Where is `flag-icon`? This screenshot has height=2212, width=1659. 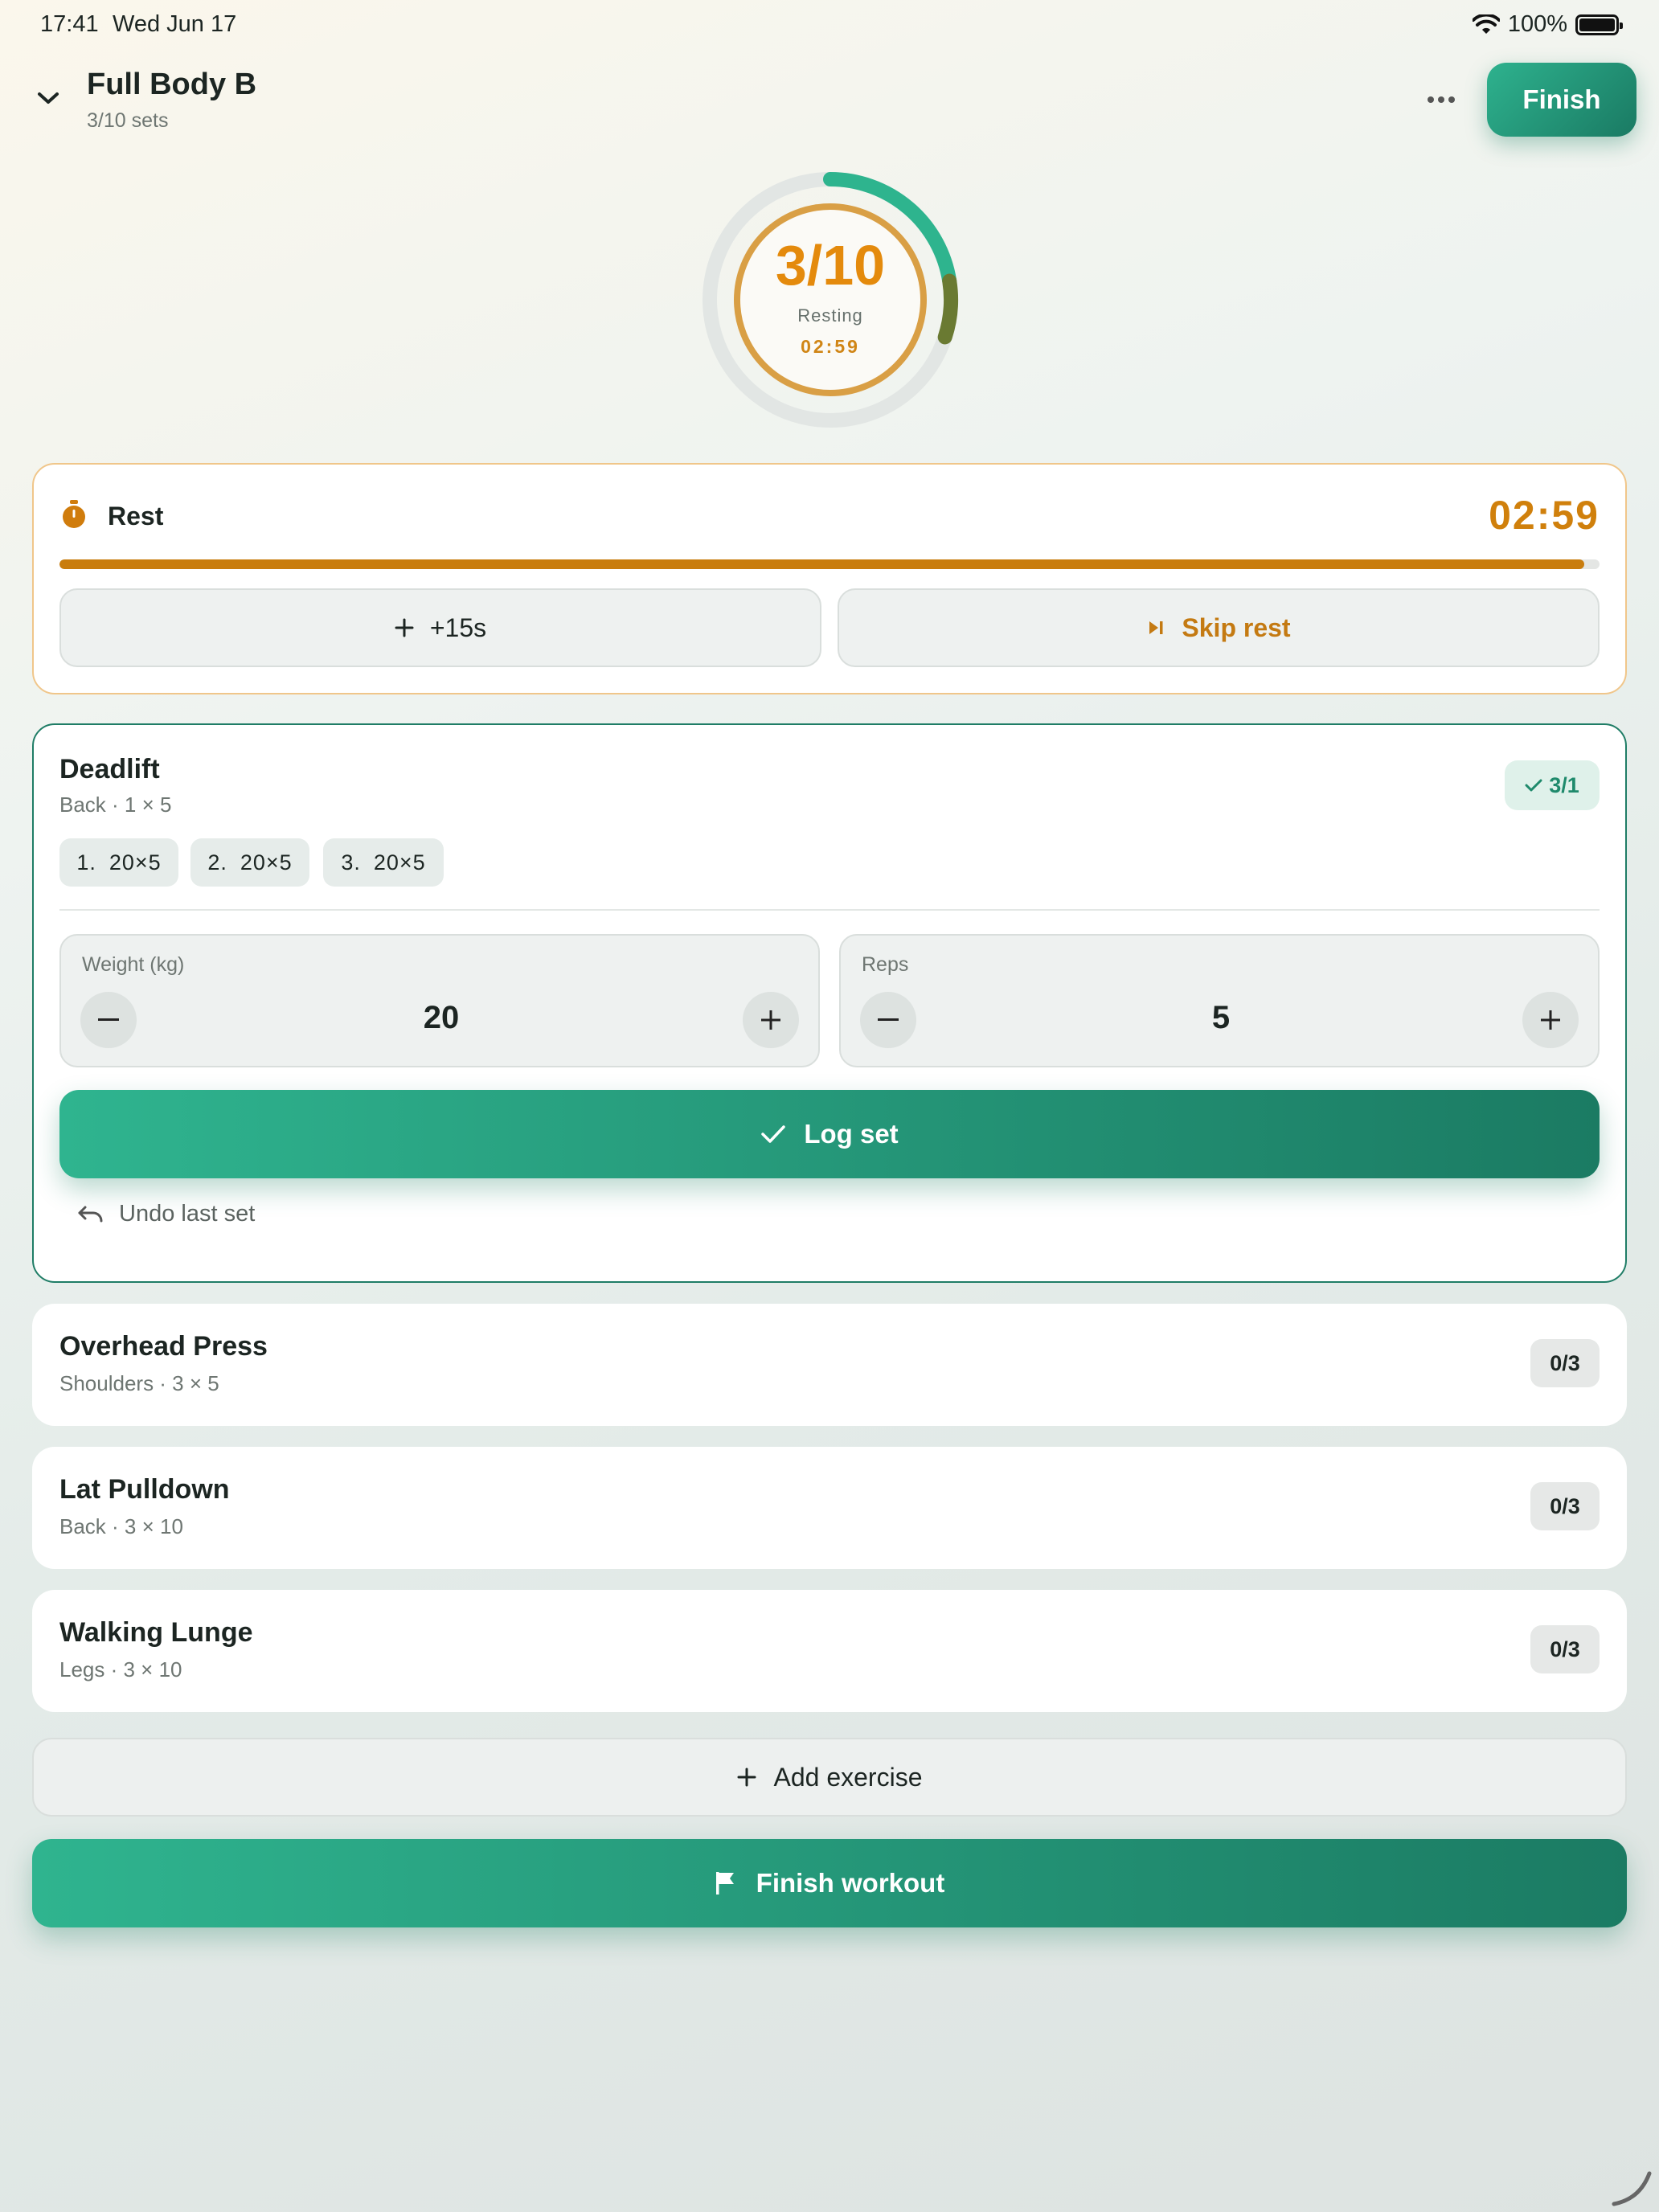
flag-icon is located at coordinates (724, 1883).